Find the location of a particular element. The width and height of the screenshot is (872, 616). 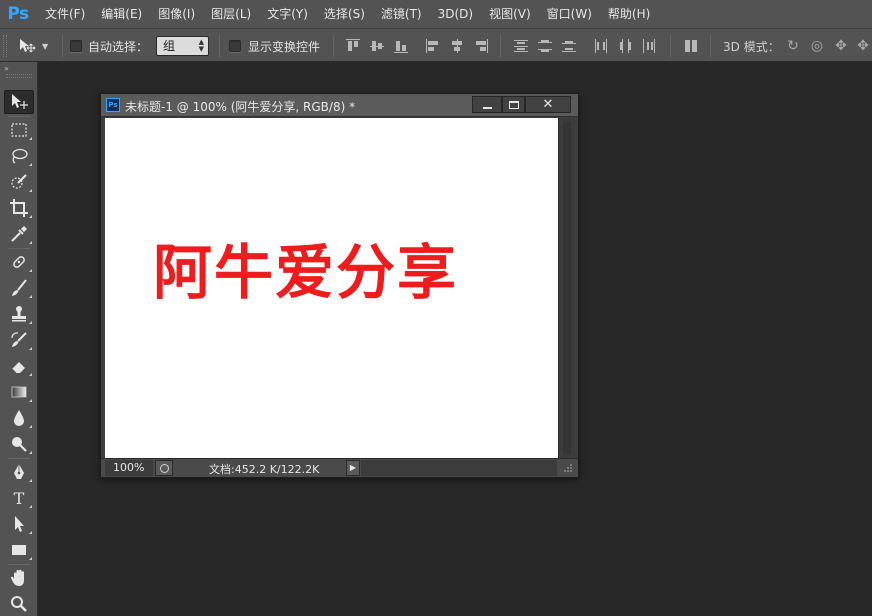

auto-select-value: 组 is located at coordinates (169, 46).